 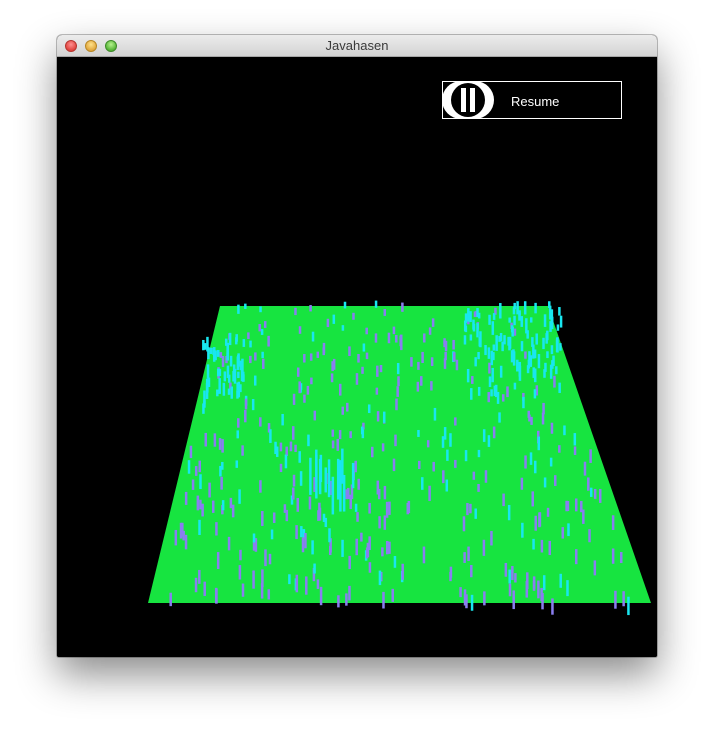 I want to click on resume-button: Resume, so click(x=532, y=100).